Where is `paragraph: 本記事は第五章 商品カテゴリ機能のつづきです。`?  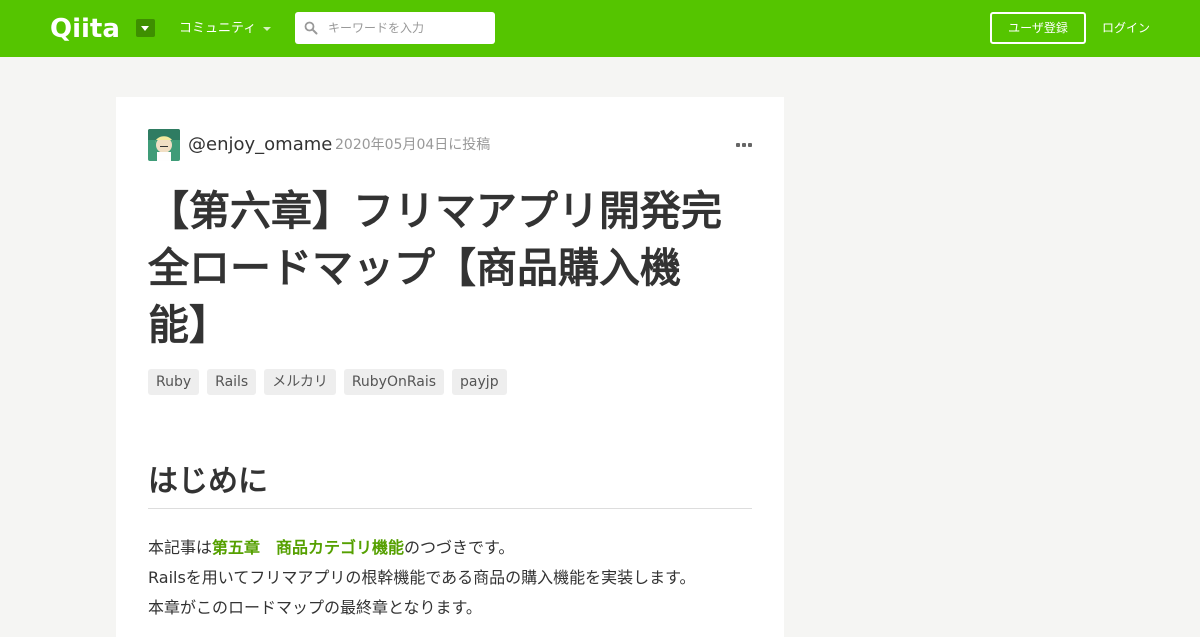
paragraph: 本記事は第五章 商品カテゴリ機能のつづきです。 is located at coordinates (450, 548).